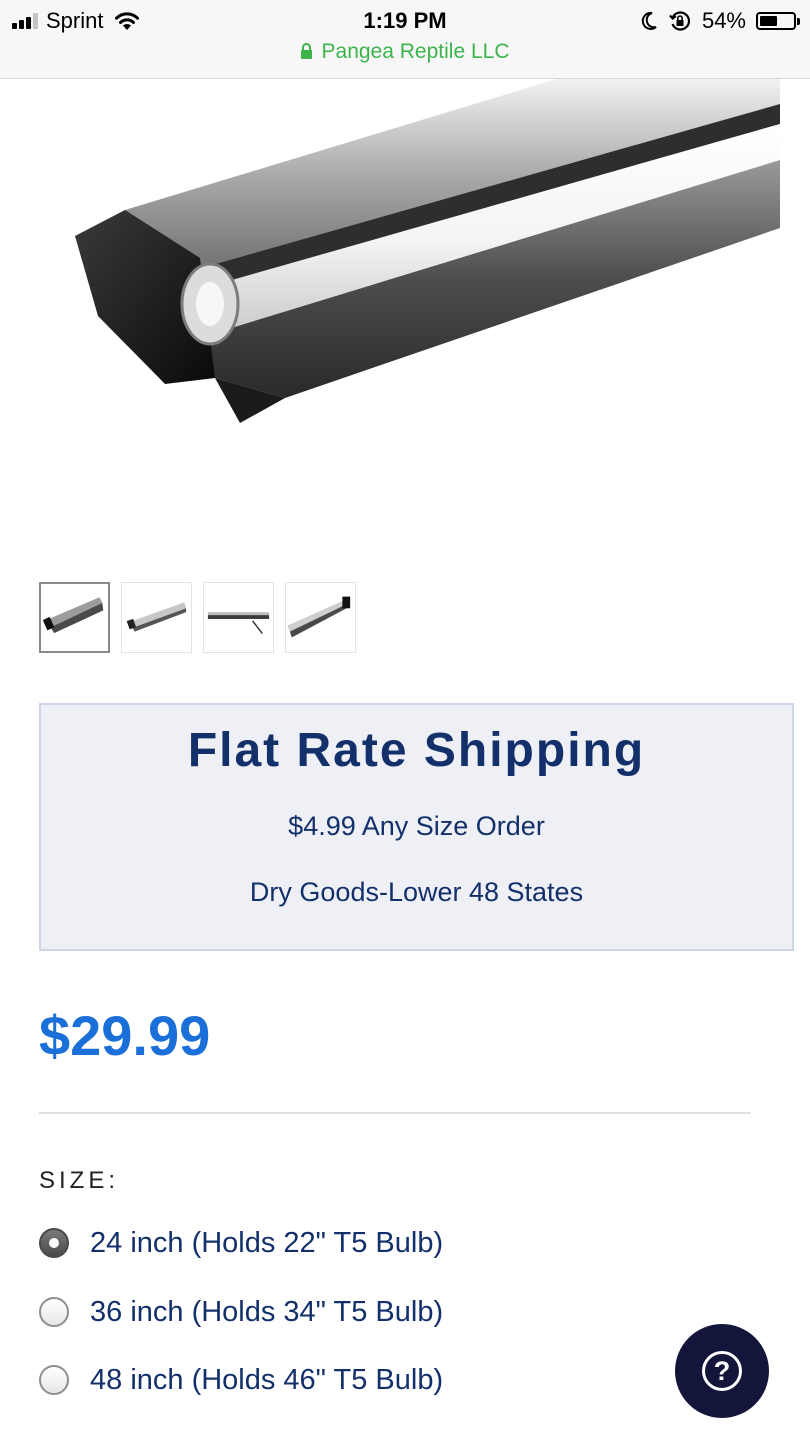 Image resolution: width=810 pixels, height=1440 pixels. Describe the element at coordinates (54, 1243) in the screenshot. I see `size-radio-24-inch` at that location.